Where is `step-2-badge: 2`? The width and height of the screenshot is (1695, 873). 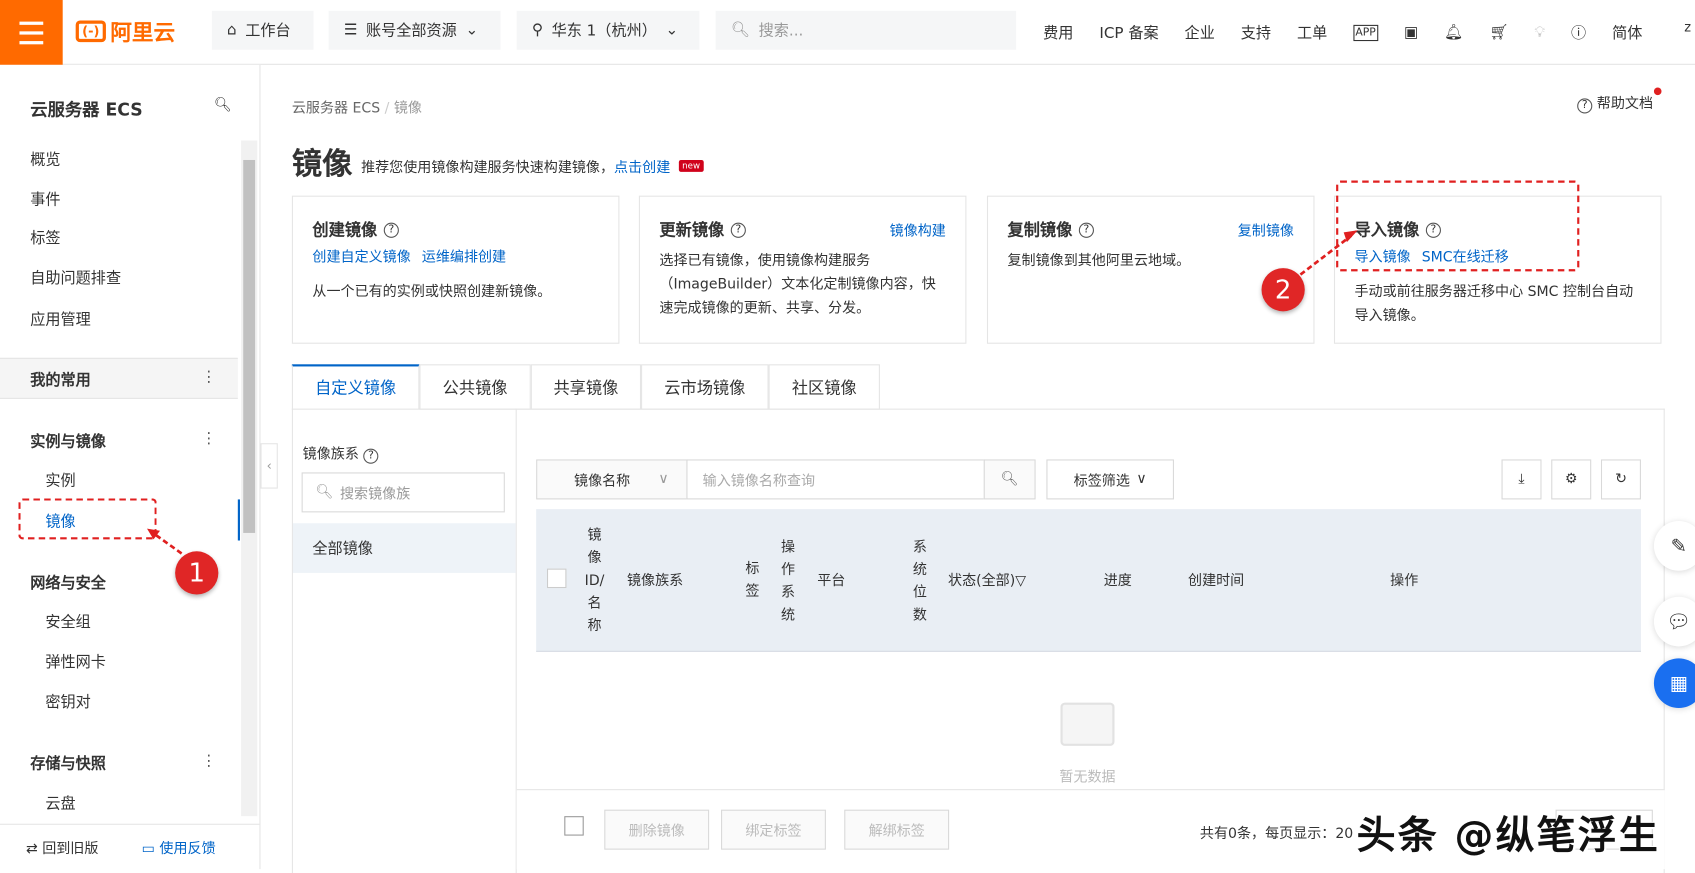
step-2-badge: 2 is located at coordinates (1283, 290).